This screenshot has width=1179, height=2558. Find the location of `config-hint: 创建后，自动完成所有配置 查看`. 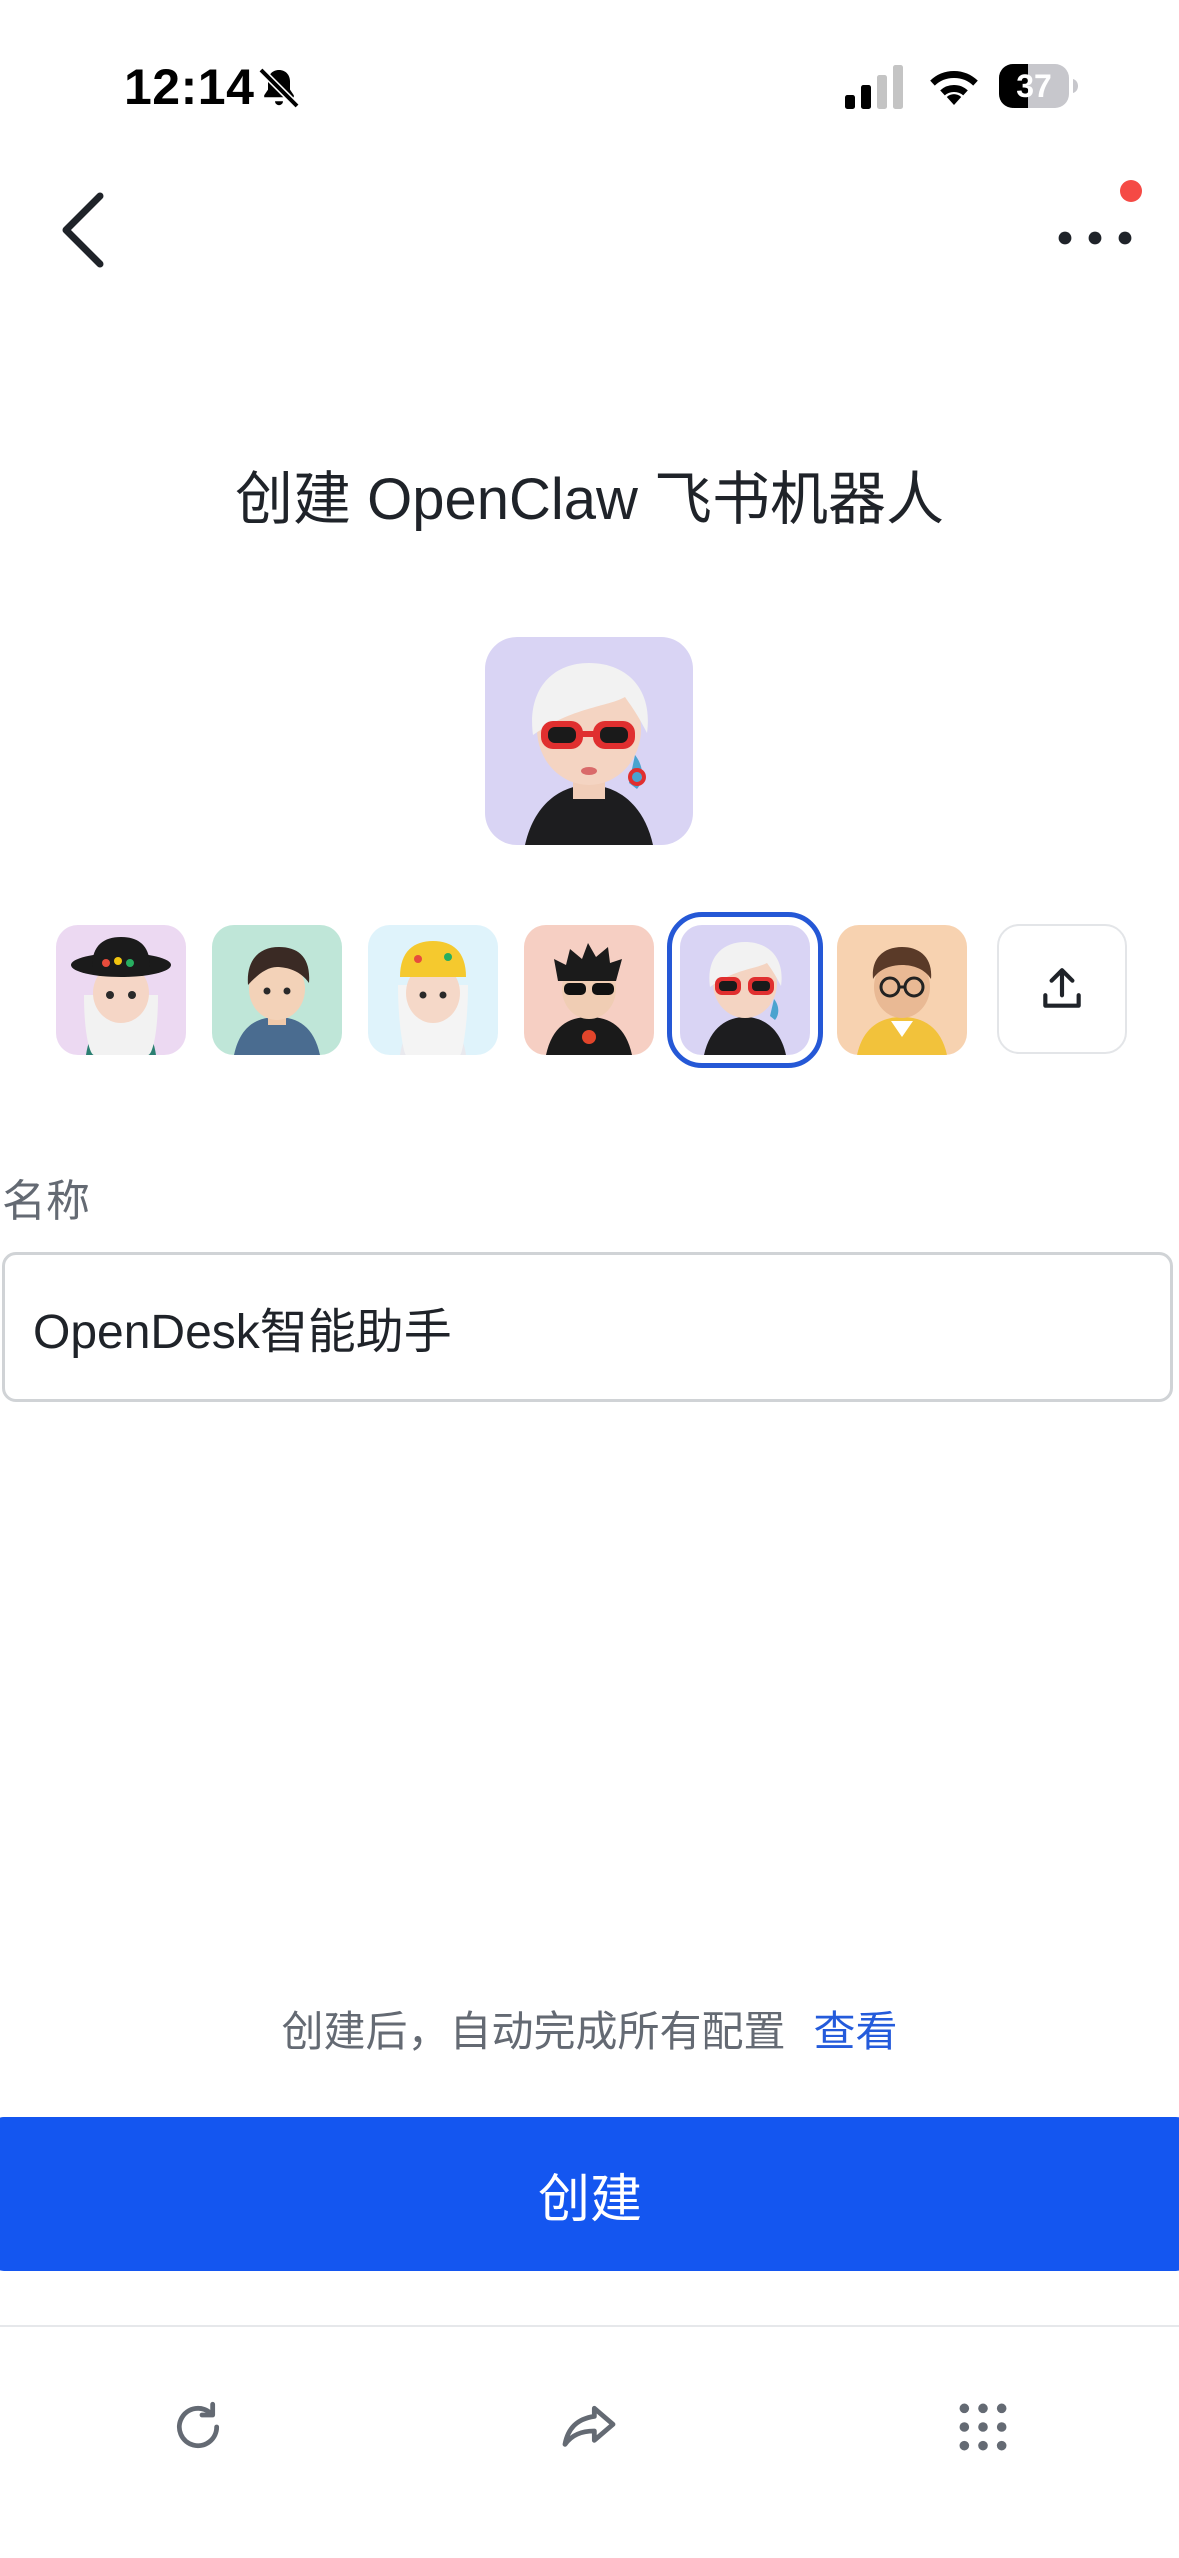

config-hint: 创建后，自动完成所有配置 查看 is located at coordinates (589, 2028).